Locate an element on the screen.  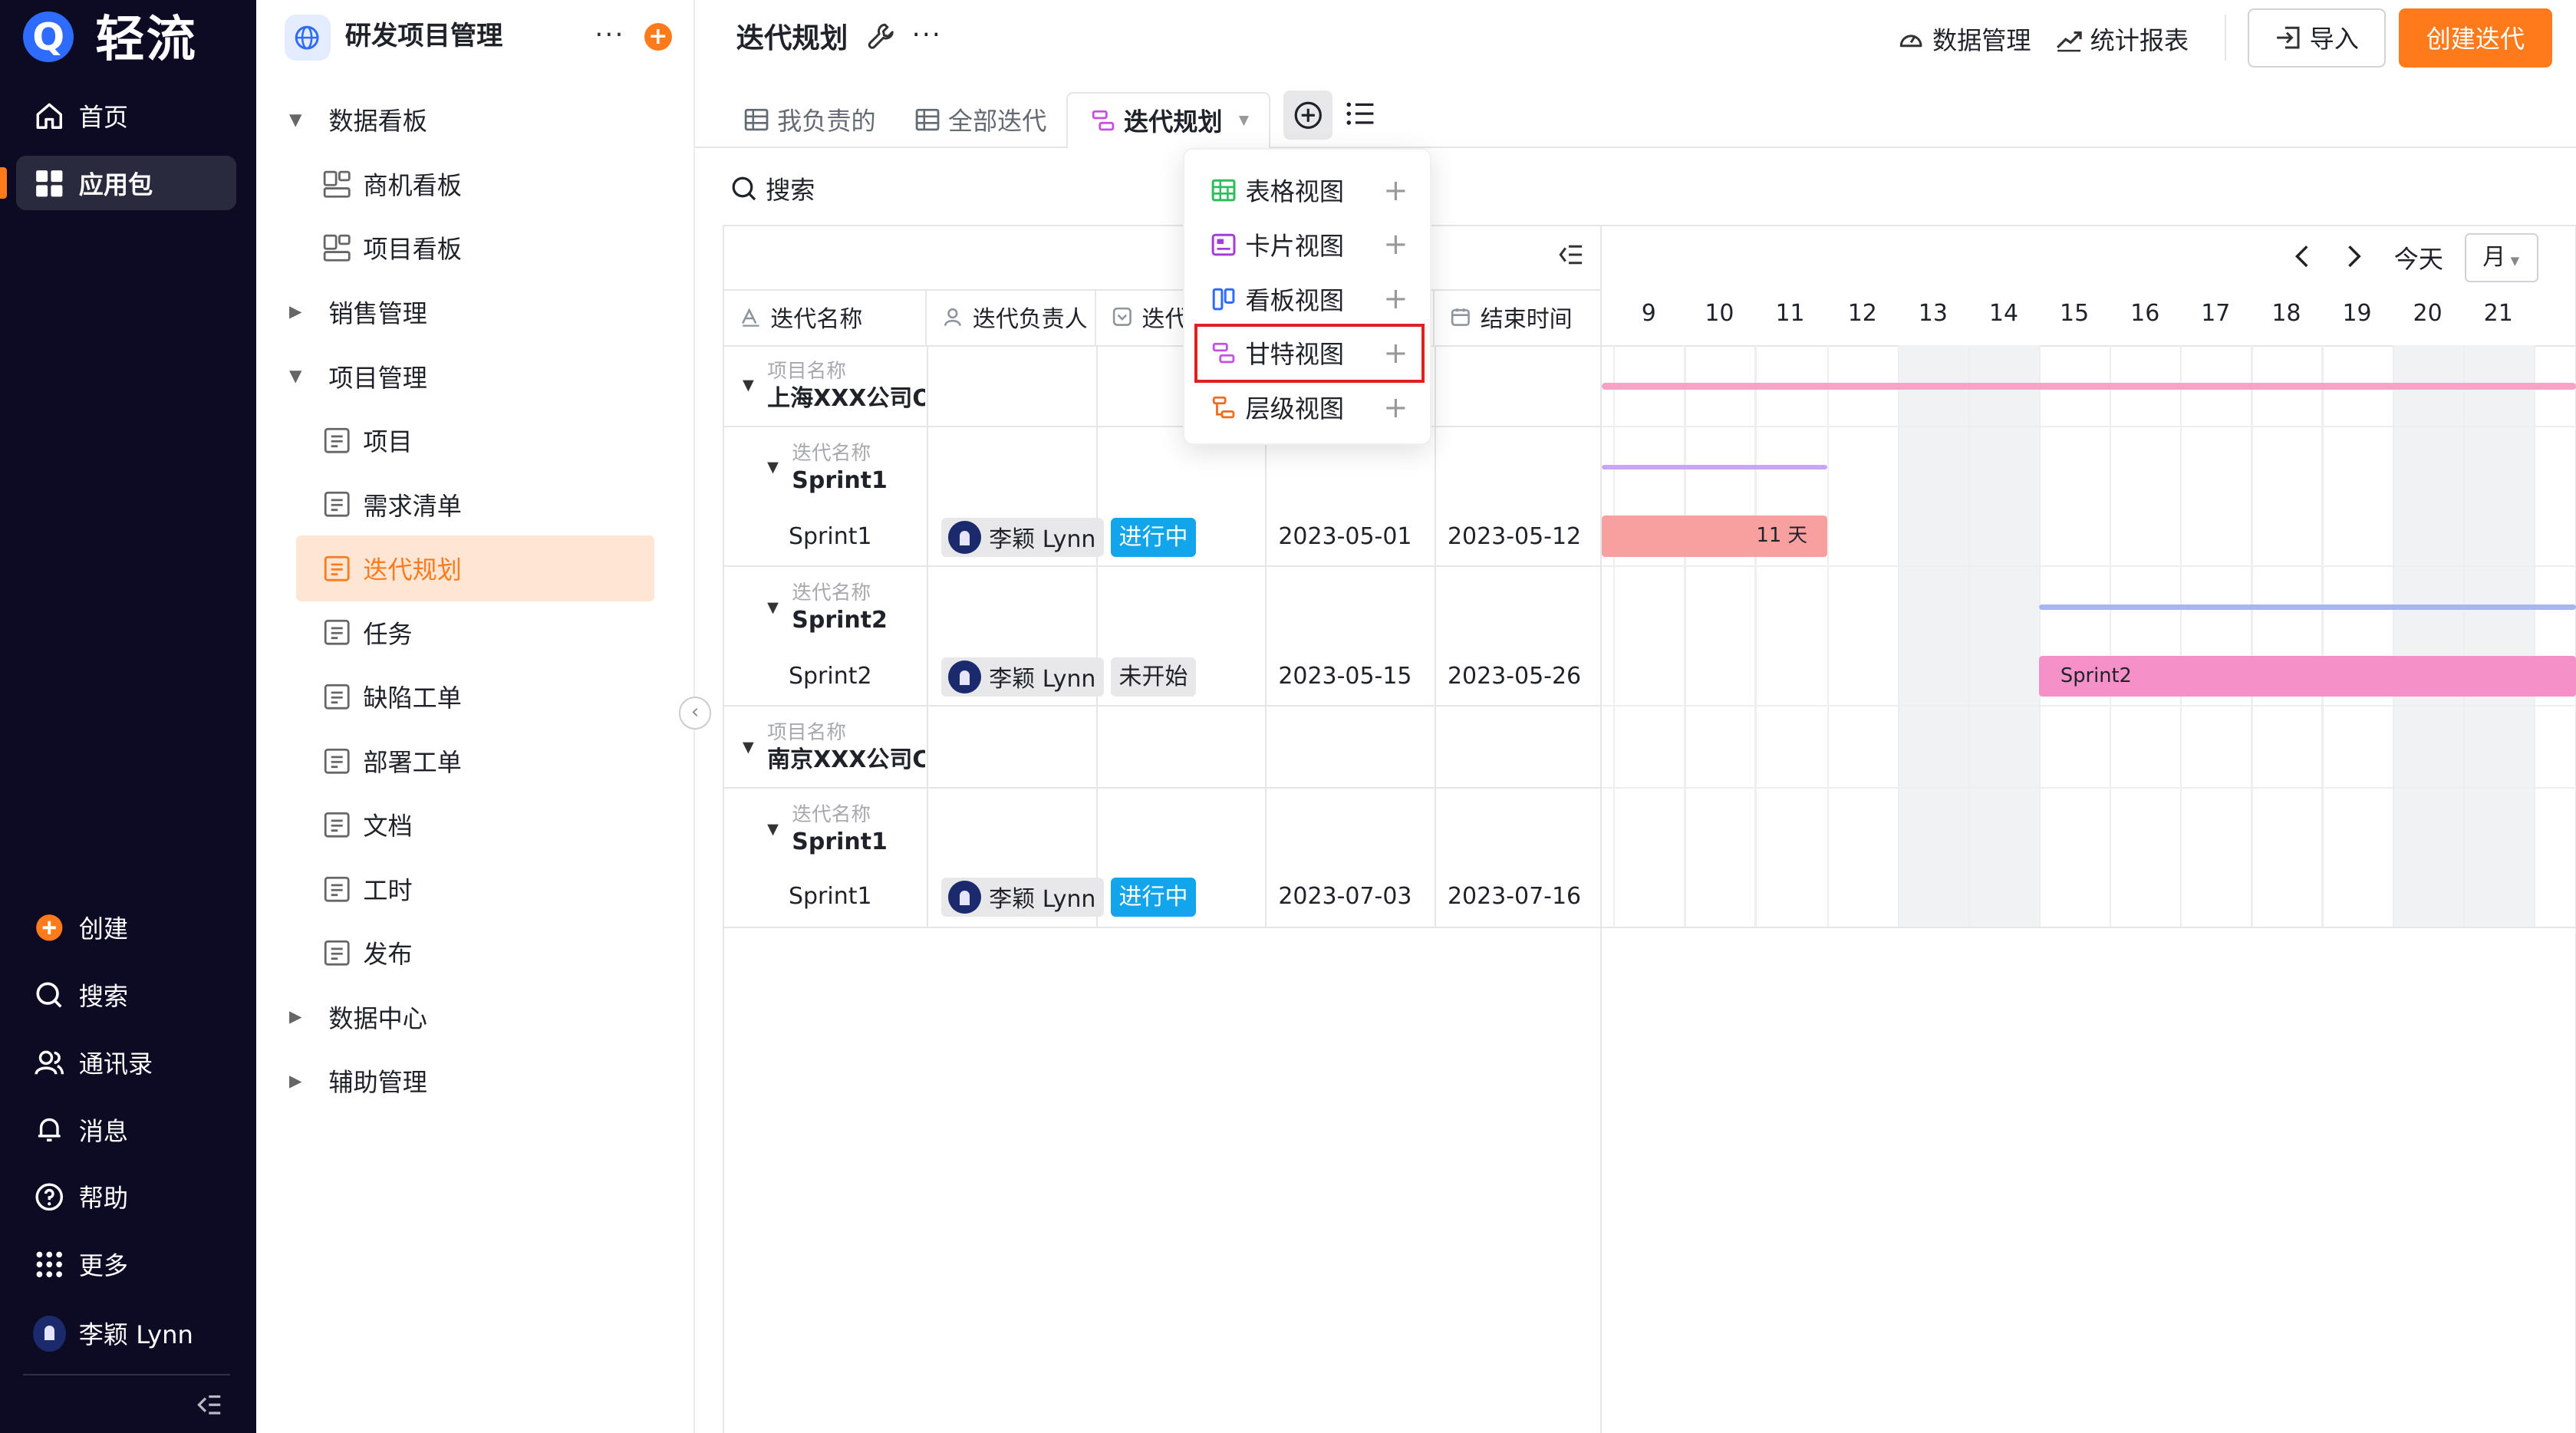
chevron-left-icon is located at coordinates (2302, 259).